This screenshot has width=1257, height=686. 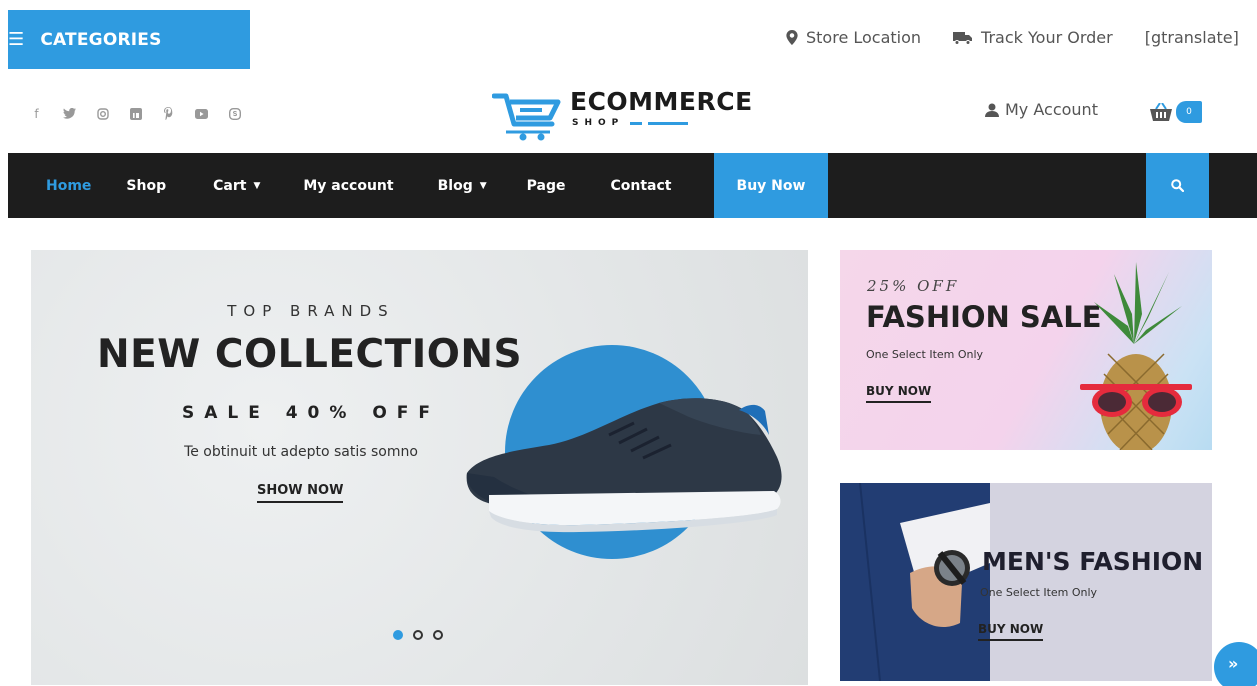 I want to click on skype-icon, so click(x=234, y=113).